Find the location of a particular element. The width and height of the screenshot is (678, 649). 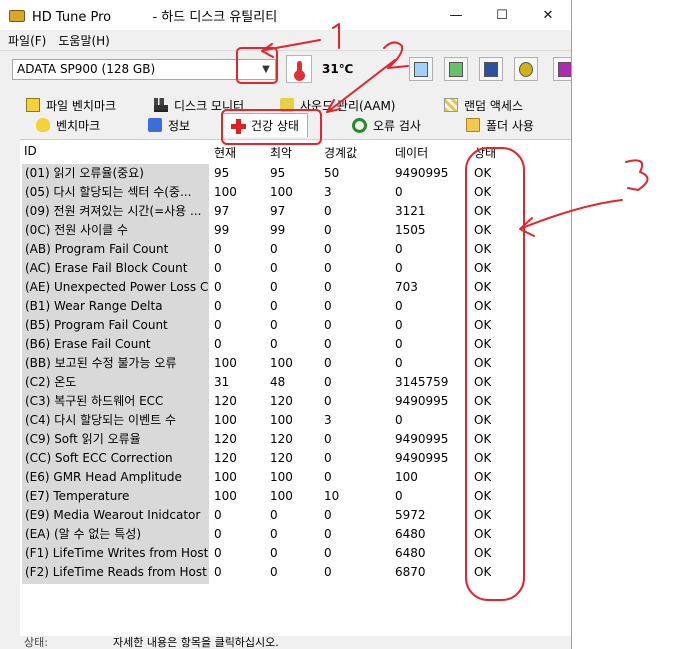

window-title: HD Tune Pro - 하드 디스크 유틸리티 is located at coordinates (155, 17).